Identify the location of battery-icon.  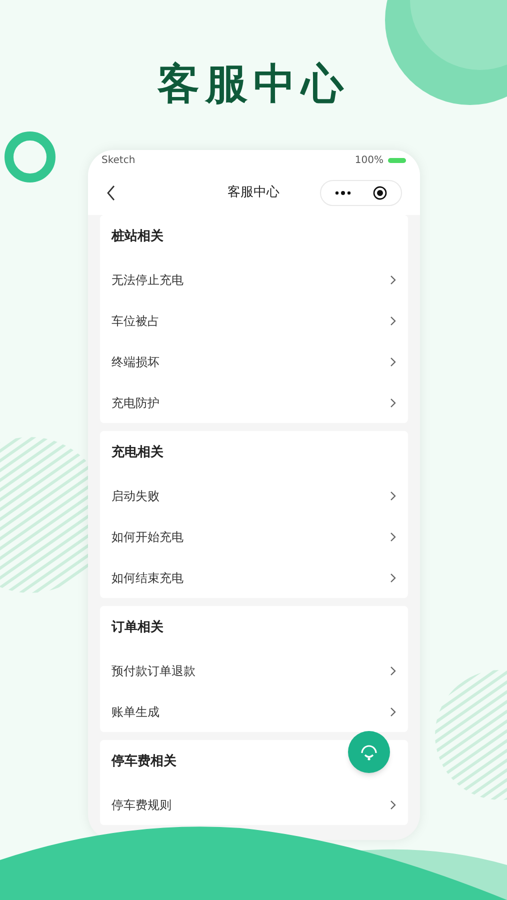
(397, 160).